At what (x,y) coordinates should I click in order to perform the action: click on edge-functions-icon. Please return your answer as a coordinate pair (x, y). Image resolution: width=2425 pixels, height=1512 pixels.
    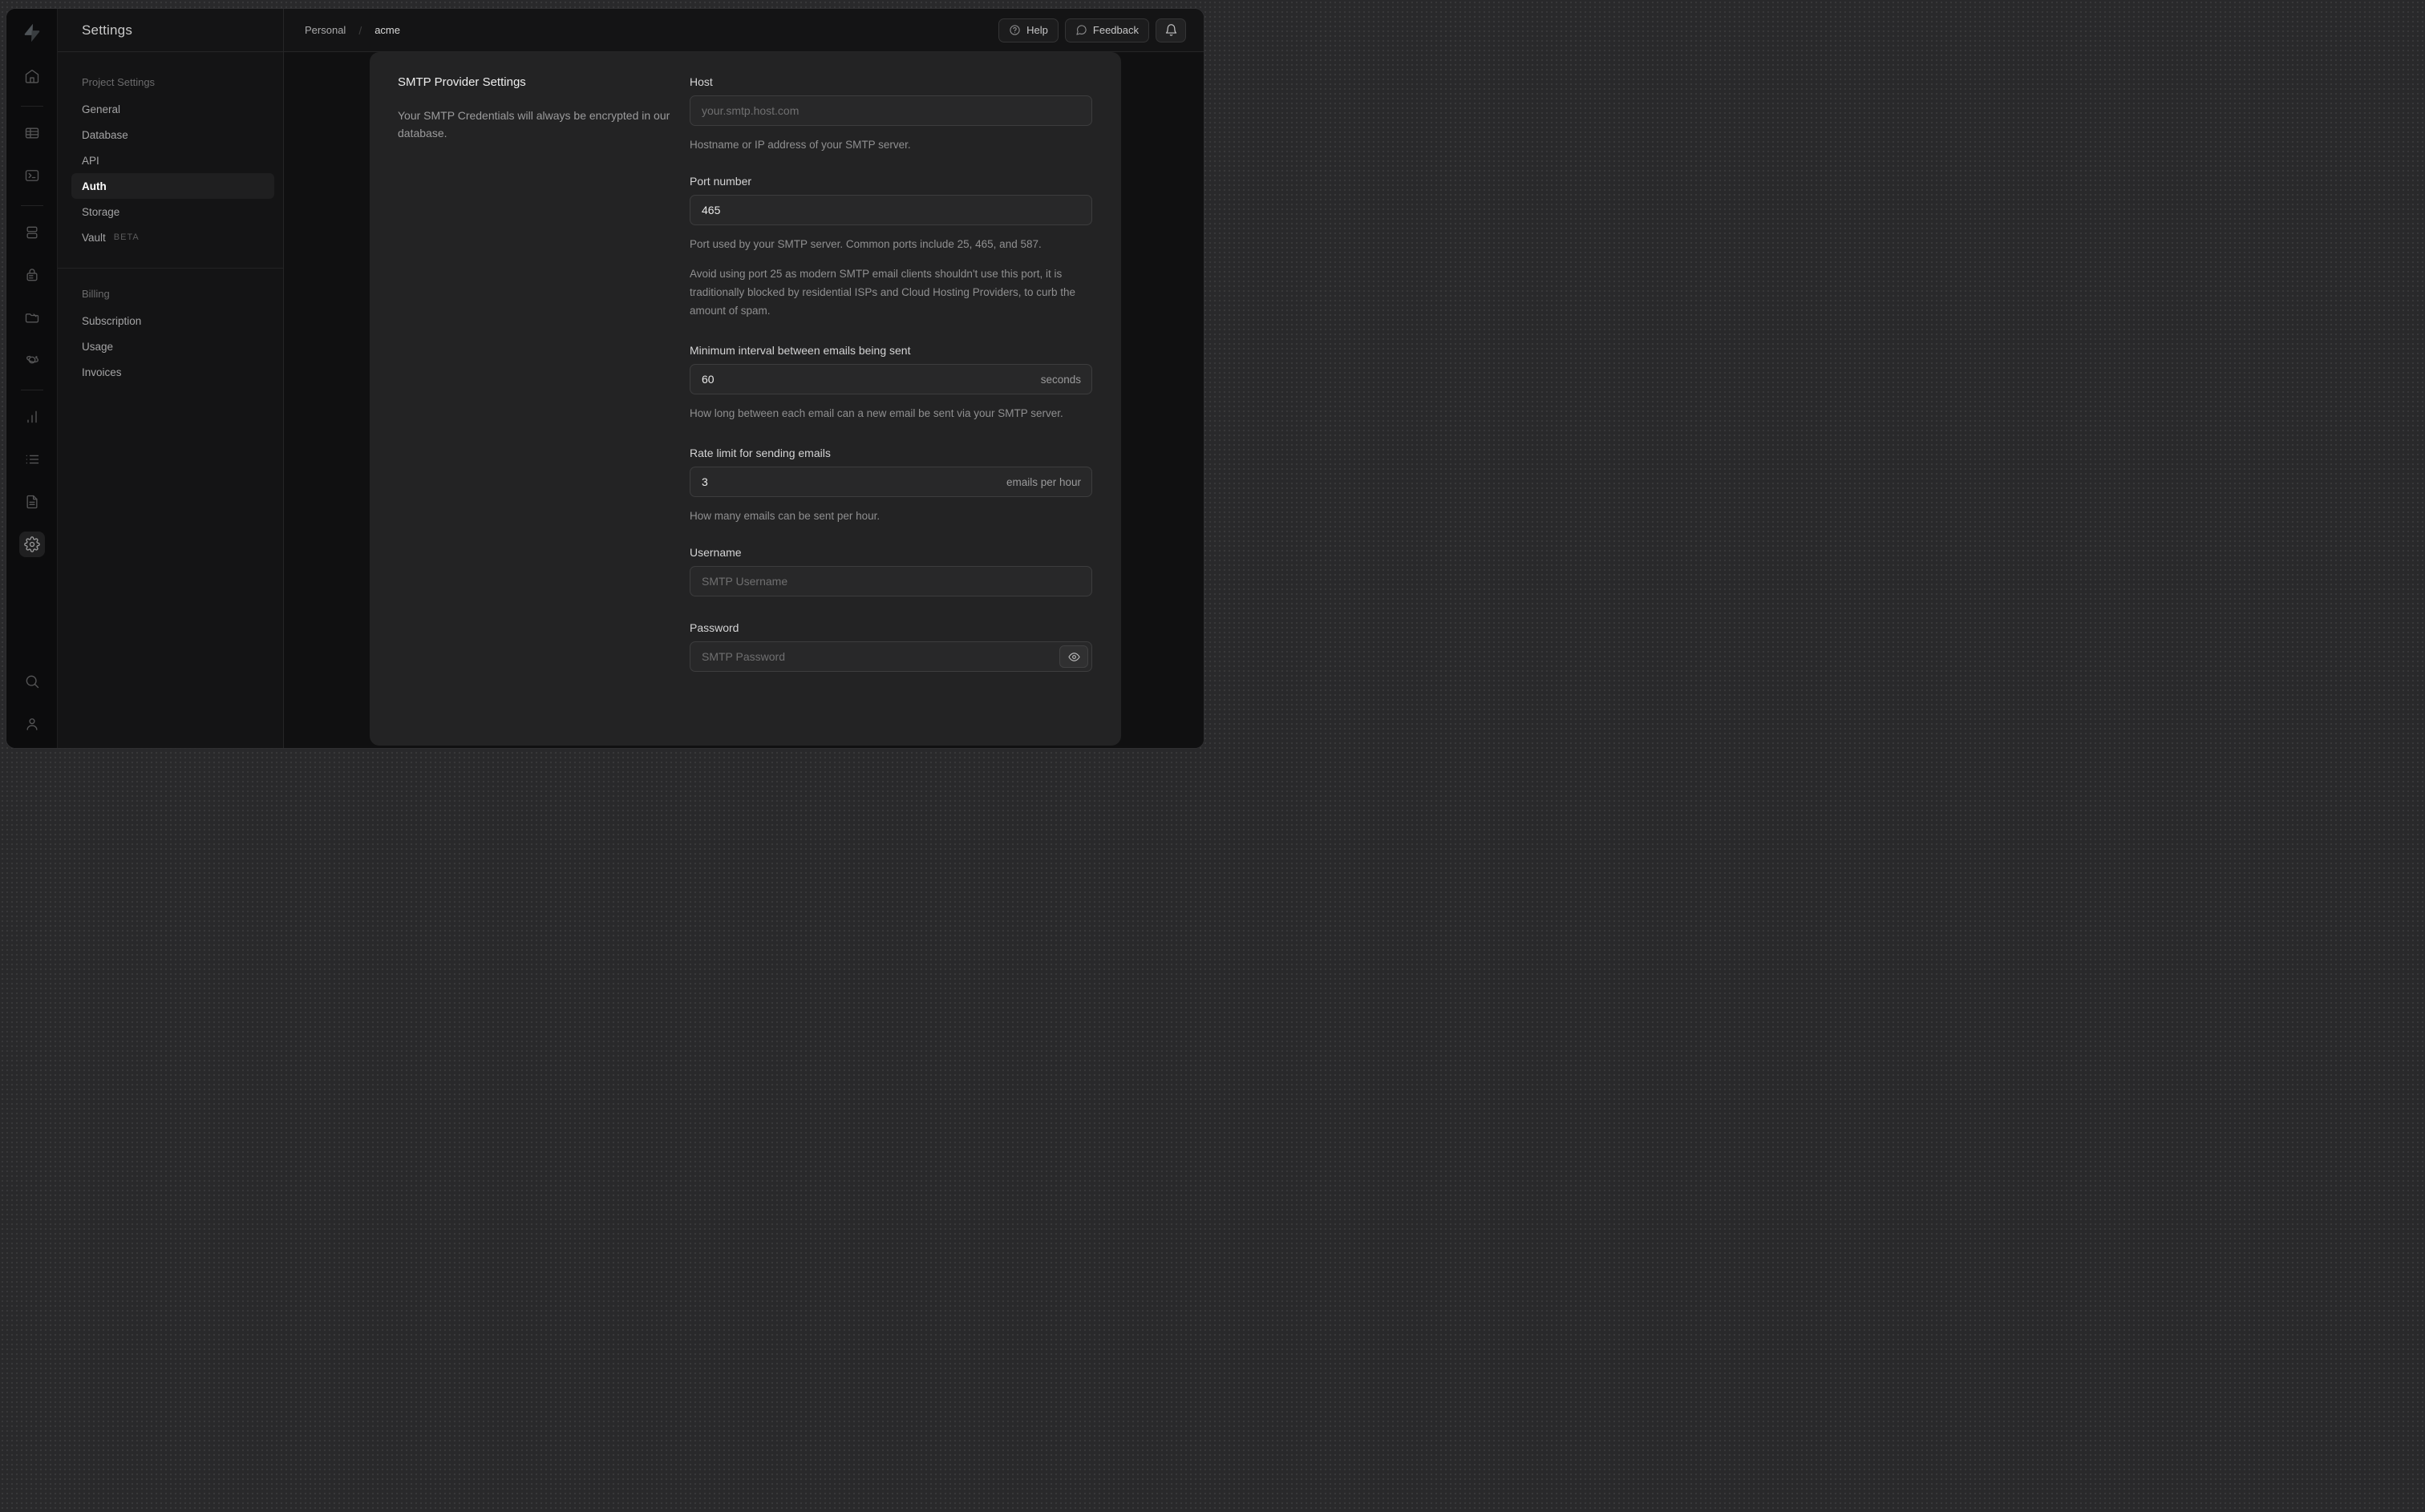
    Looking at the image, I should click on (32, 360).